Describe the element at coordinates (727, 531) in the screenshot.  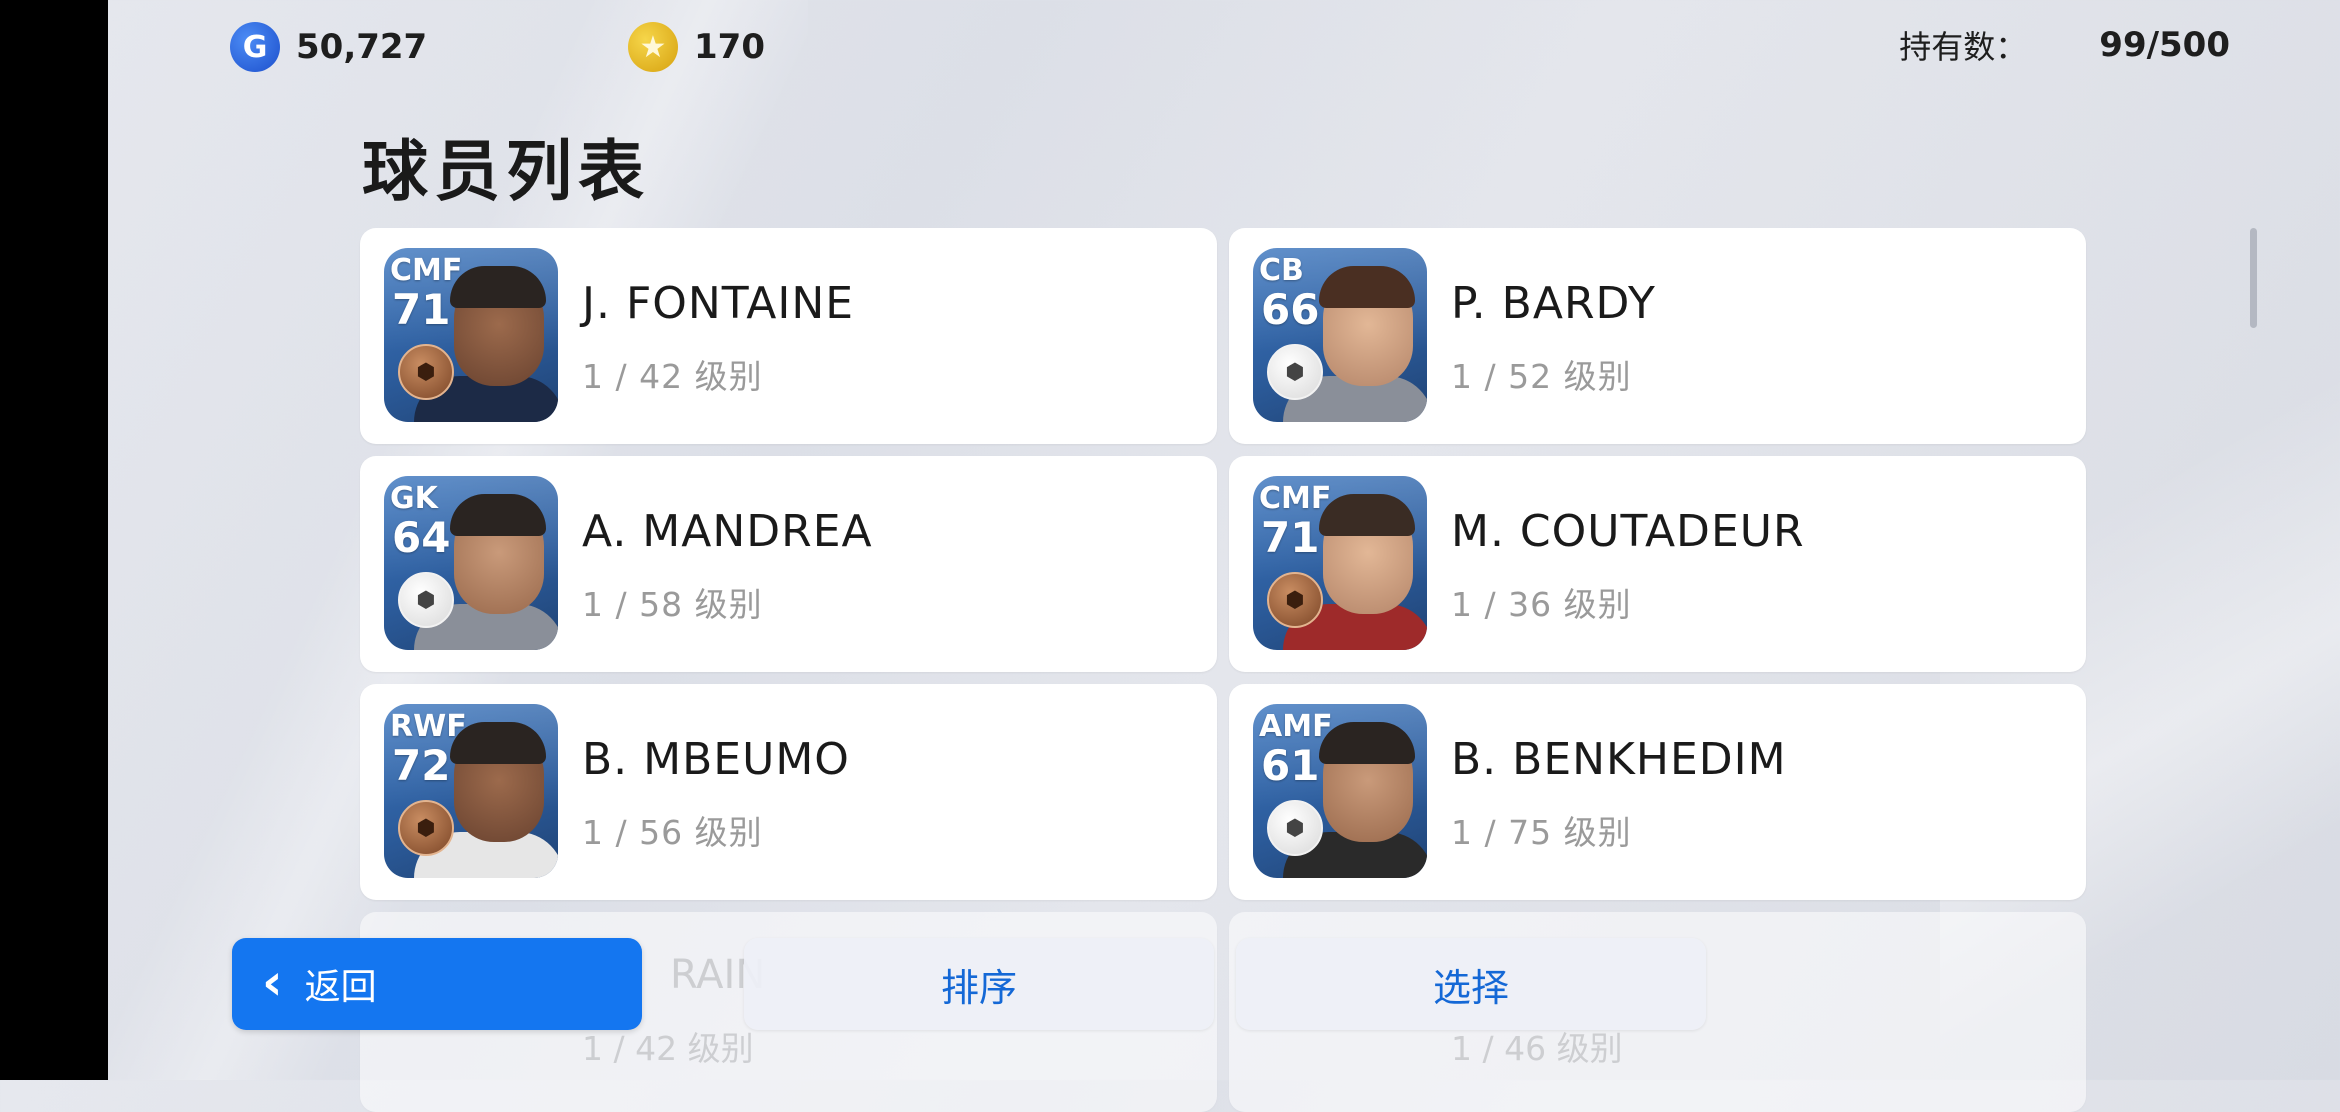
I see `player-name: A. MANDREA` at that location.